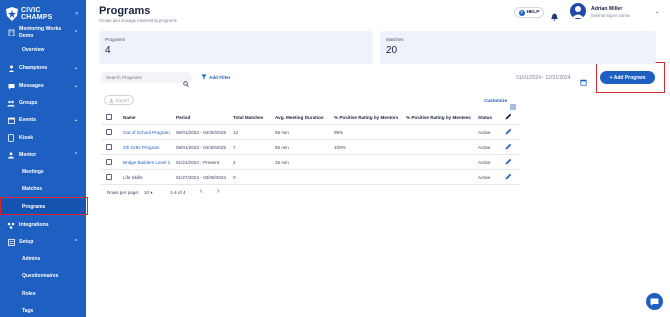  I want to click on stat-label: Programs, so click(115, 39).